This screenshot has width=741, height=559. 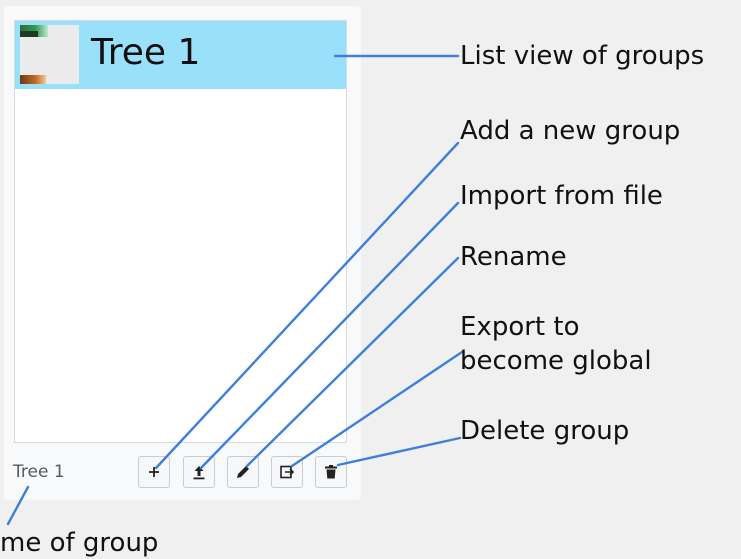 I want to click on annotation-import: Import from file, so click(x=561, y=196).